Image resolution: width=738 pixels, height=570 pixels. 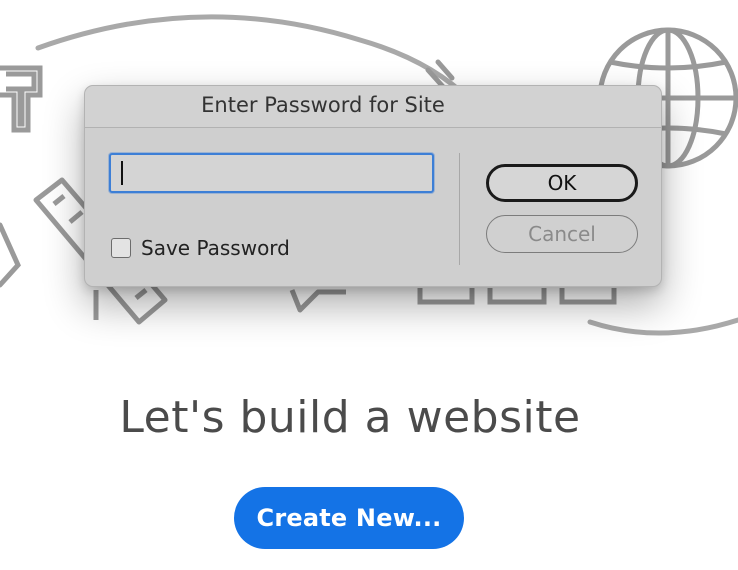 I want to click on page-headline: Let's build a website, so click(x=350, y=417).